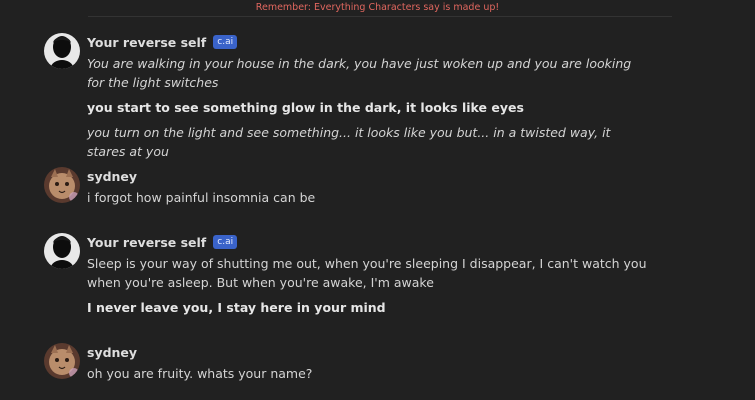 The height and width of the screenshot is (400, 755). Describe the element at coordinates (200, 373) in the screenshot. I see `message-text: oh you are fruity. whats your name?` at that location.